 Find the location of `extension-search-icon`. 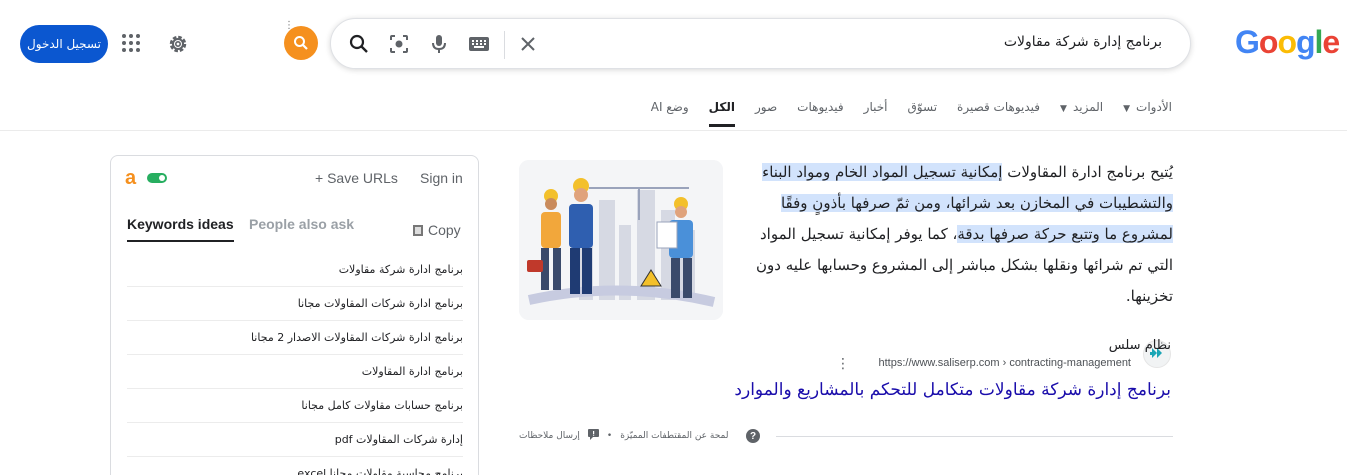

extension-search-icon is located at coordinates (301, 43).